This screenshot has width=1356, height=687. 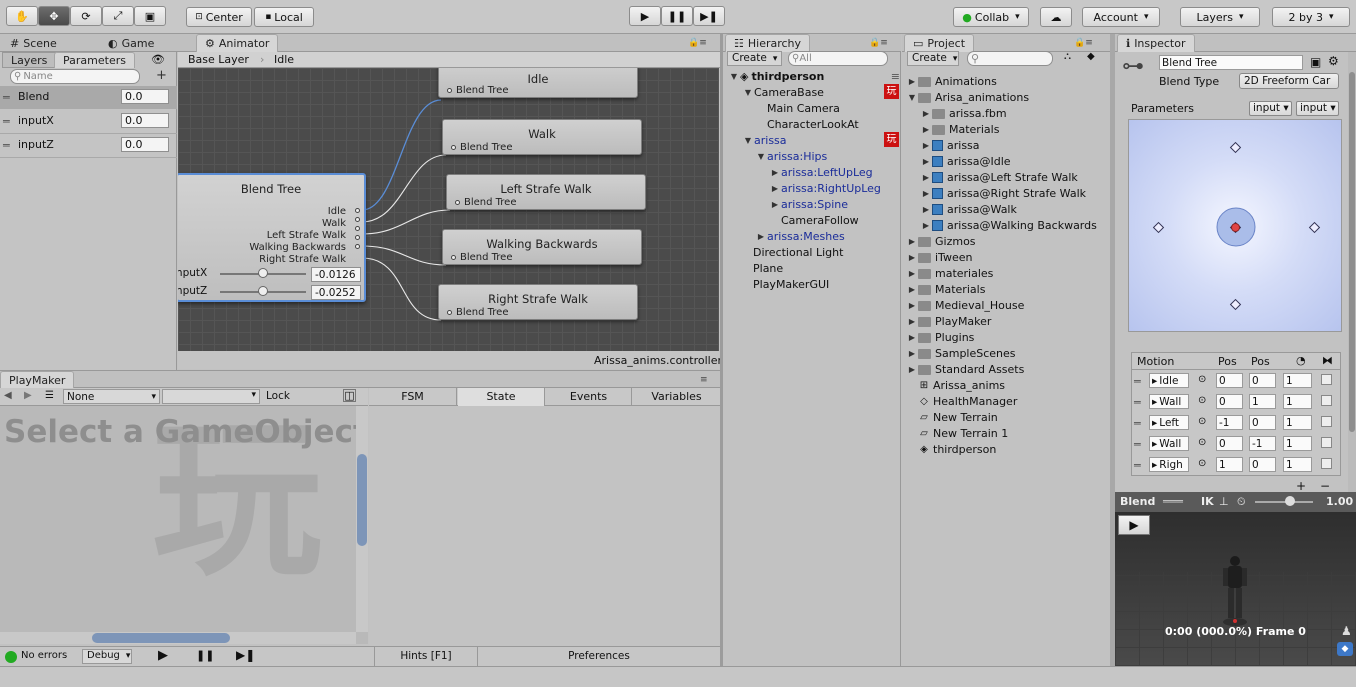 What do you see at coordinates (131, 43) in the screenshot?
I see `tab-game: ◐ Game` at bounding box center [131, 43].